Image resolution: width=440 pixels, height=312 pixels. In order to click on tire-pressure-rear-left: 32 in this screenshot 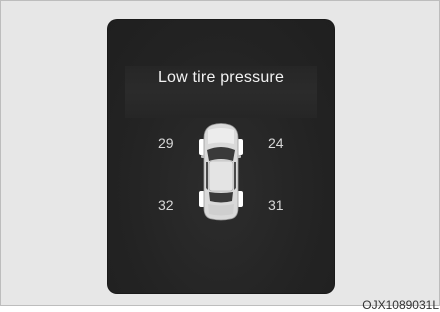, I will do `click(166, 205)`.